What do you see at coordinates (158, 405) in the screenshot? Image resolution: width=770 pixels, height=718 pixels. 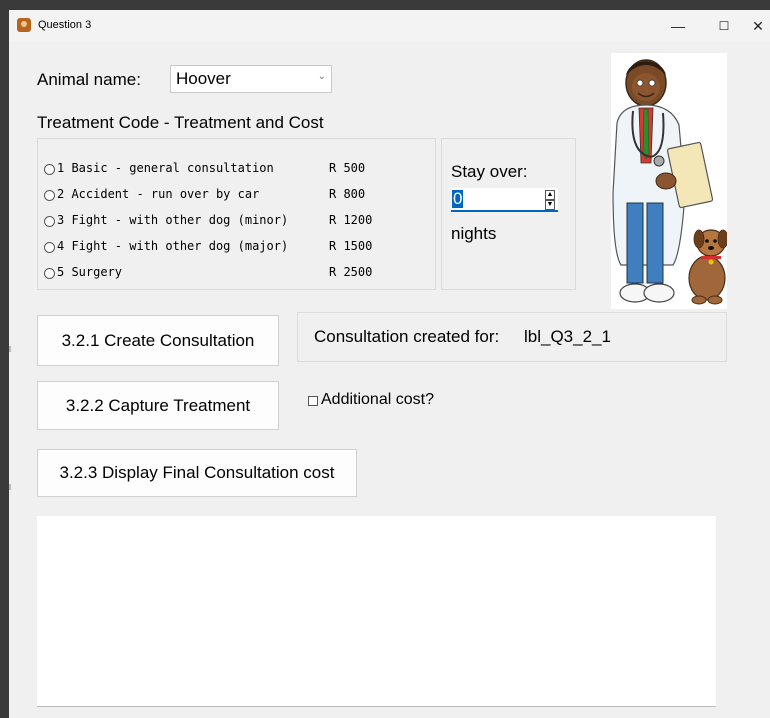 I see `capture-treatment-button: 3.2.2 Capture Treatment` at bounding box center [158, 405].